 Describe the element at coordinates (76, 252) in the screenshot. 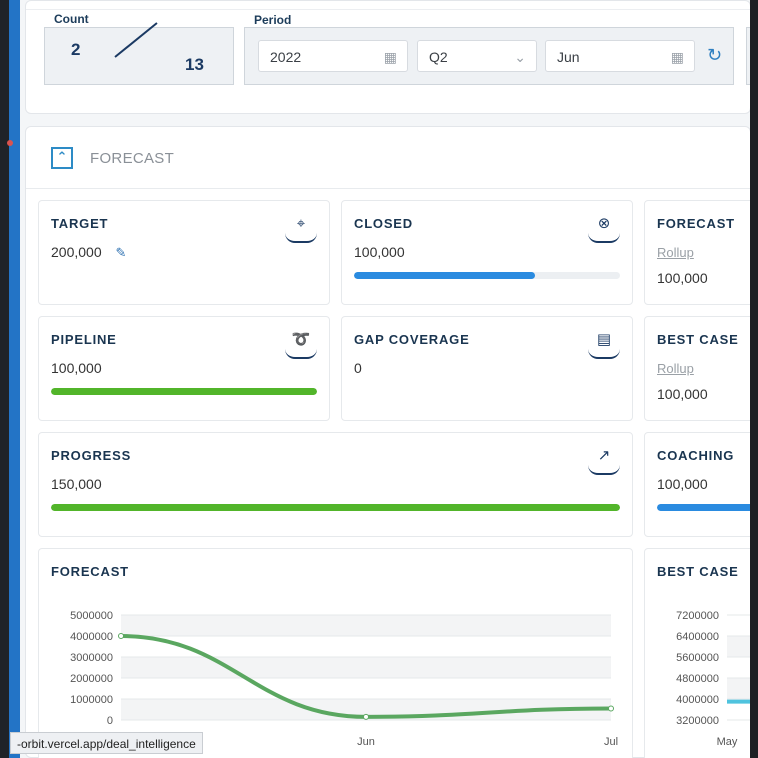

I see `target-value: 200,000` at that location.